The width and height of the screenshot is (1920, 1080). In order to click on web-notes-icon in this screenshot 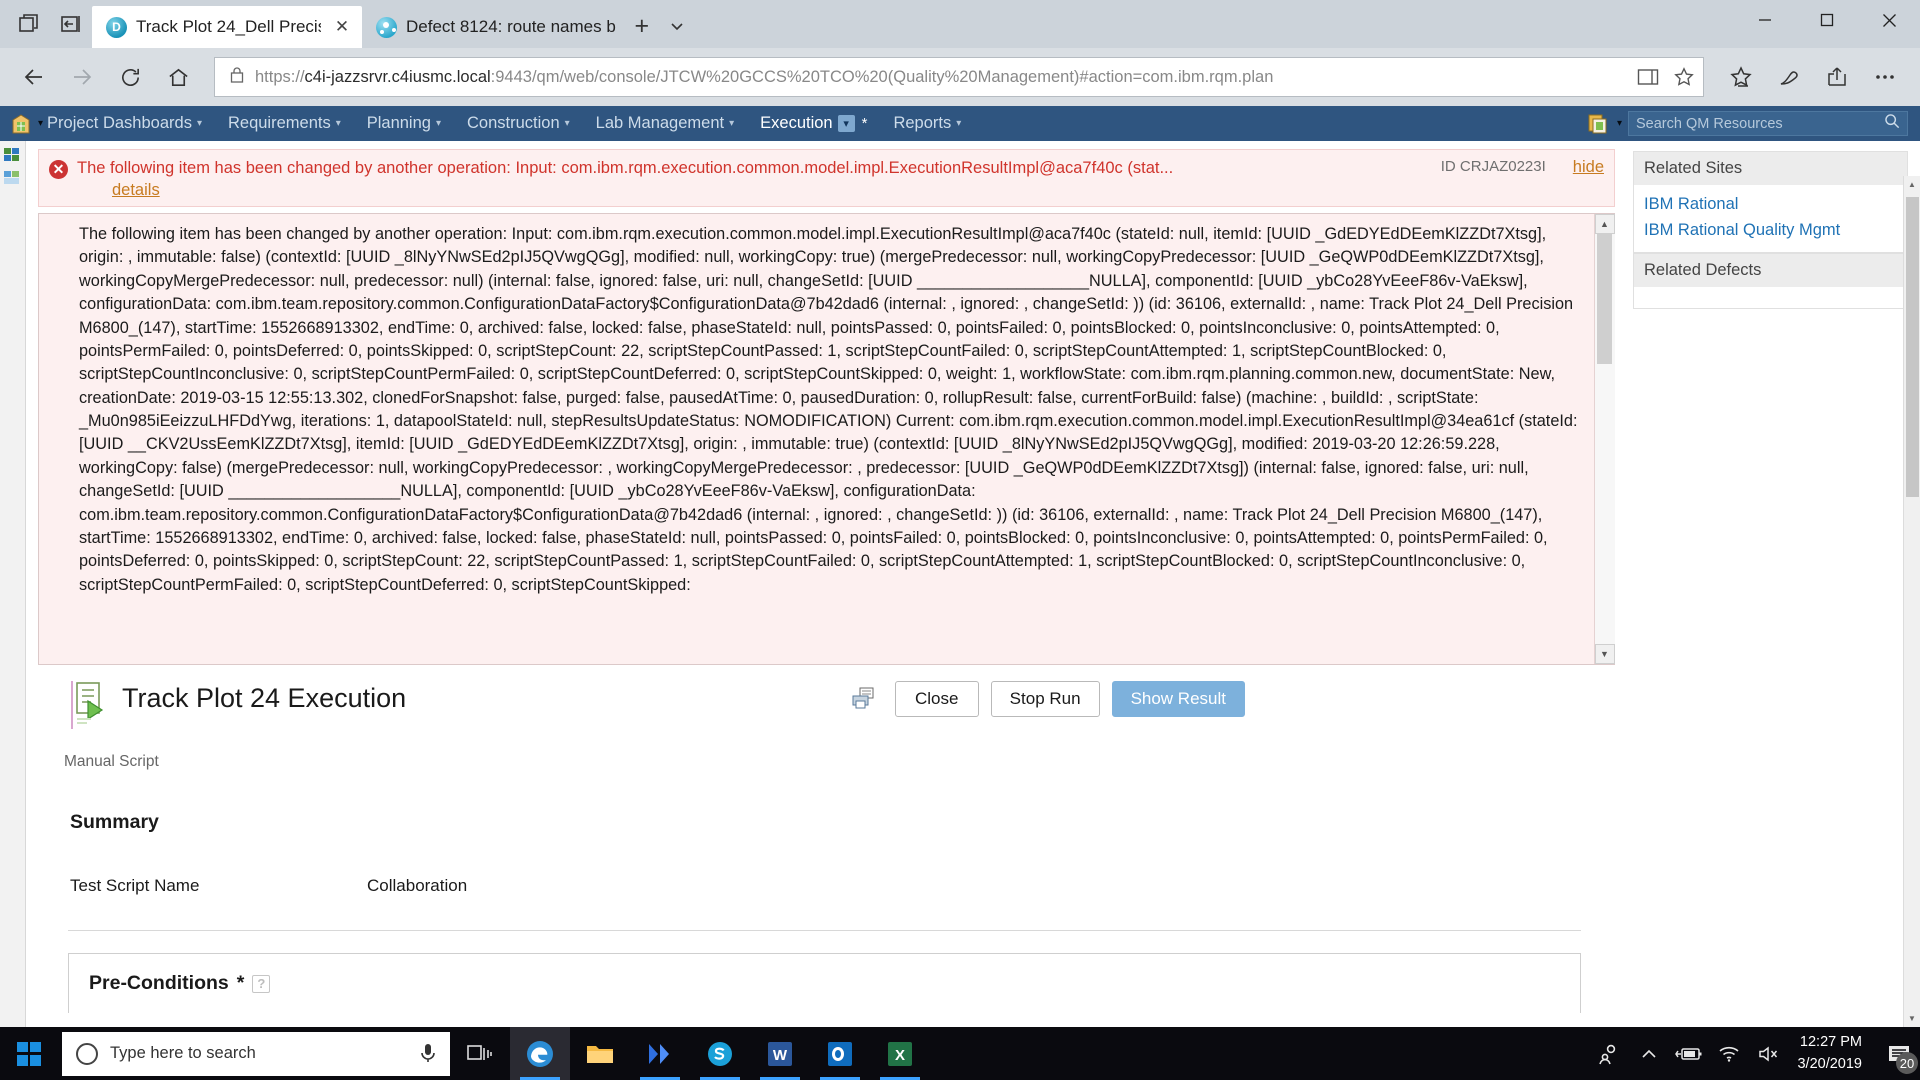, I will do `click(1789, 77)`.